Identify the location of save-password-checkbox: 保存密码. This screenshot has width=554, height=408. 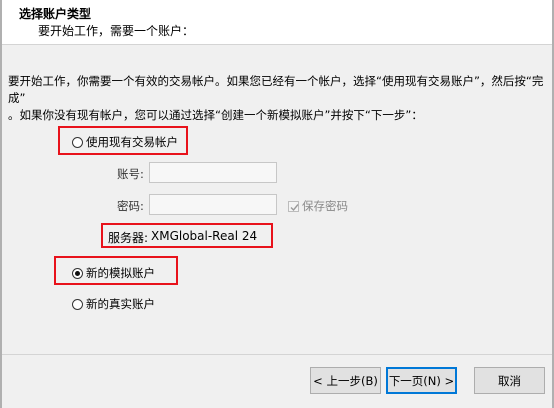
(318, 206).